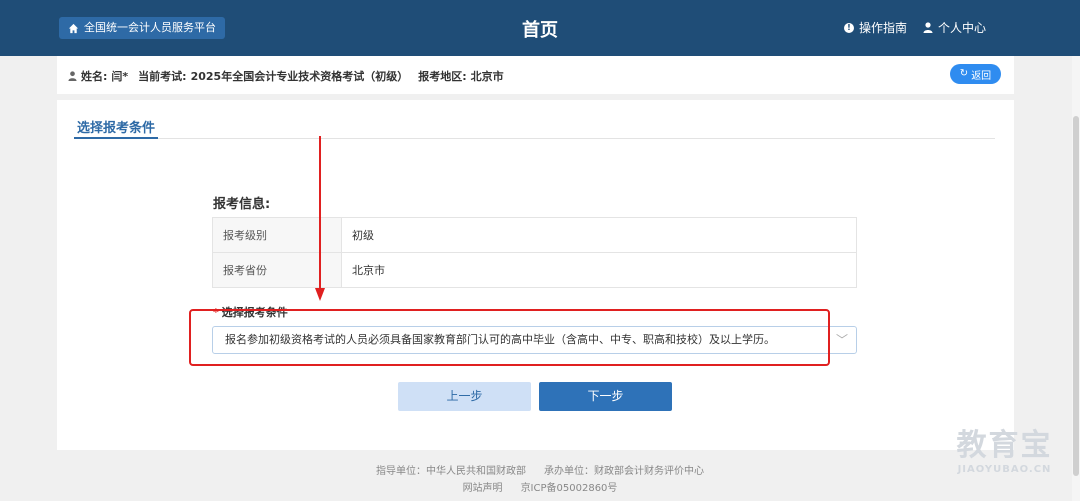  I want to click on name-value: 闫*, so click(120, 76).